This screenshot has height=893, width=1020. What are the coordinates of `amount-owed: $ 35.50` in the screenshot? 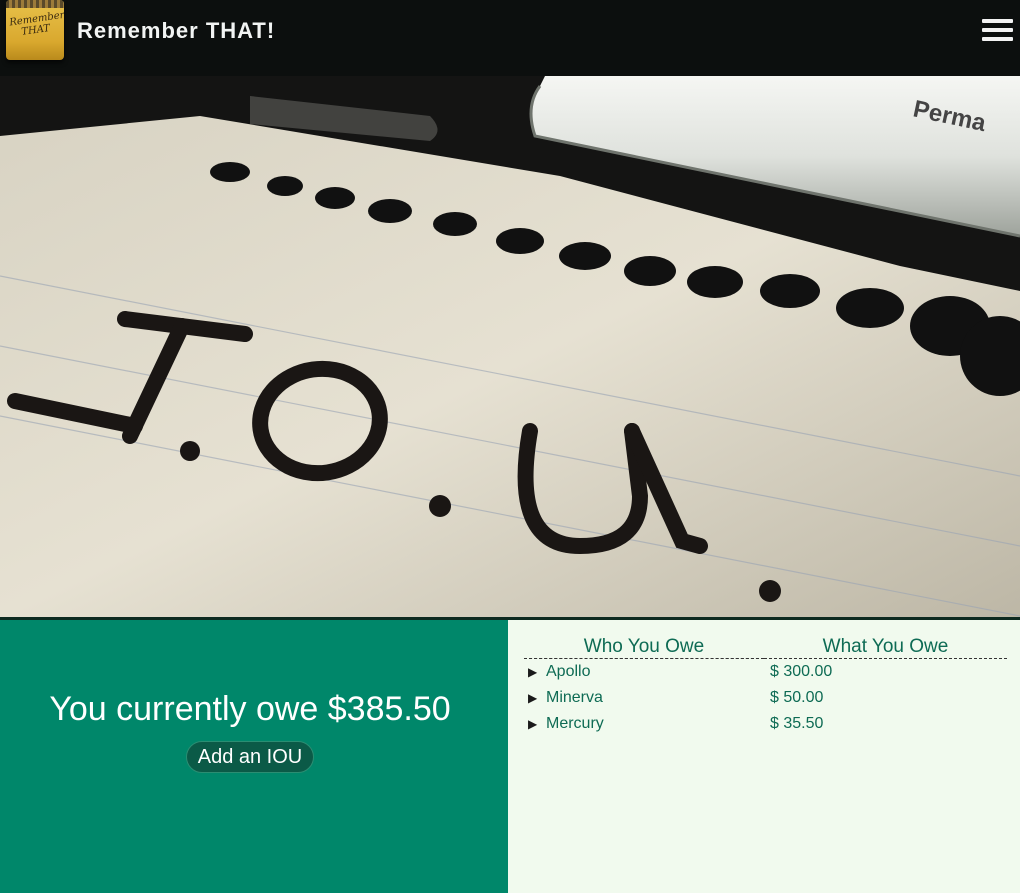 It's located at (797, 723).